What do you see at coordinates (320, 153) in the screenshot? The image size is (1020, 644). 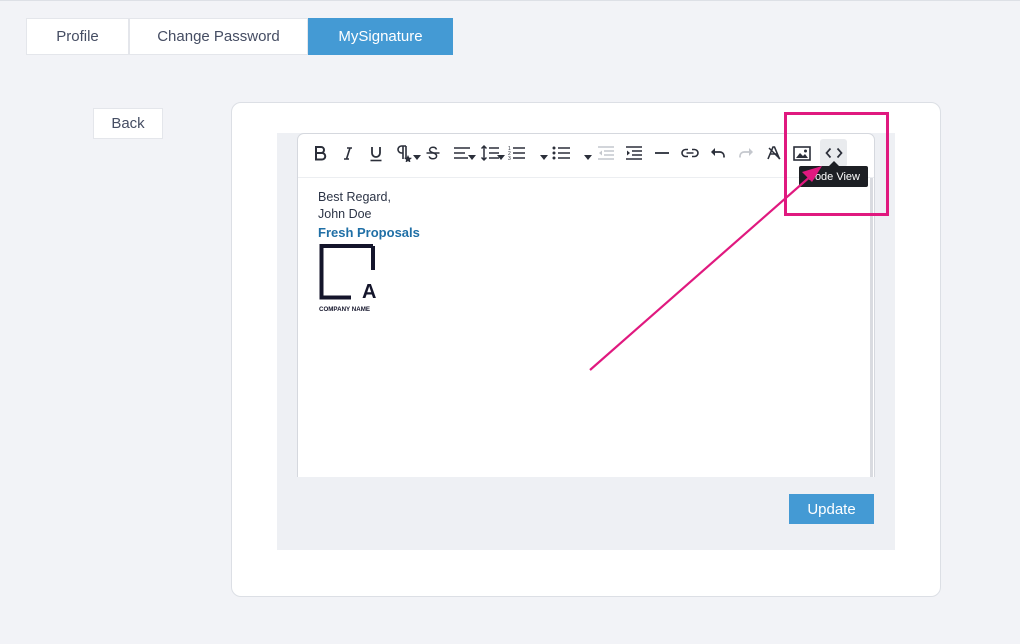 I see `bold-icon` at bounding box center [320, 153].